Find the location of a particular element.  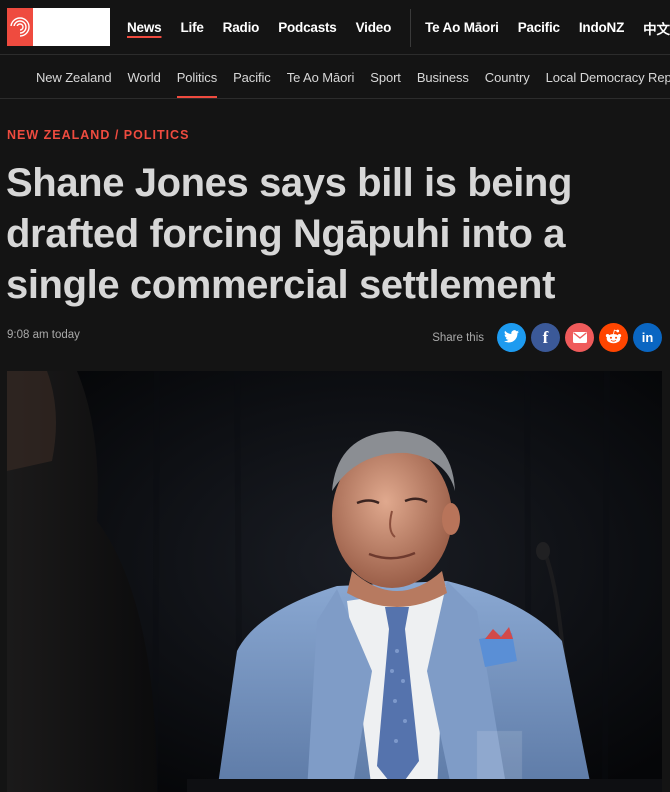

share-linkedin-button: in is located at coordinates (647, 337).